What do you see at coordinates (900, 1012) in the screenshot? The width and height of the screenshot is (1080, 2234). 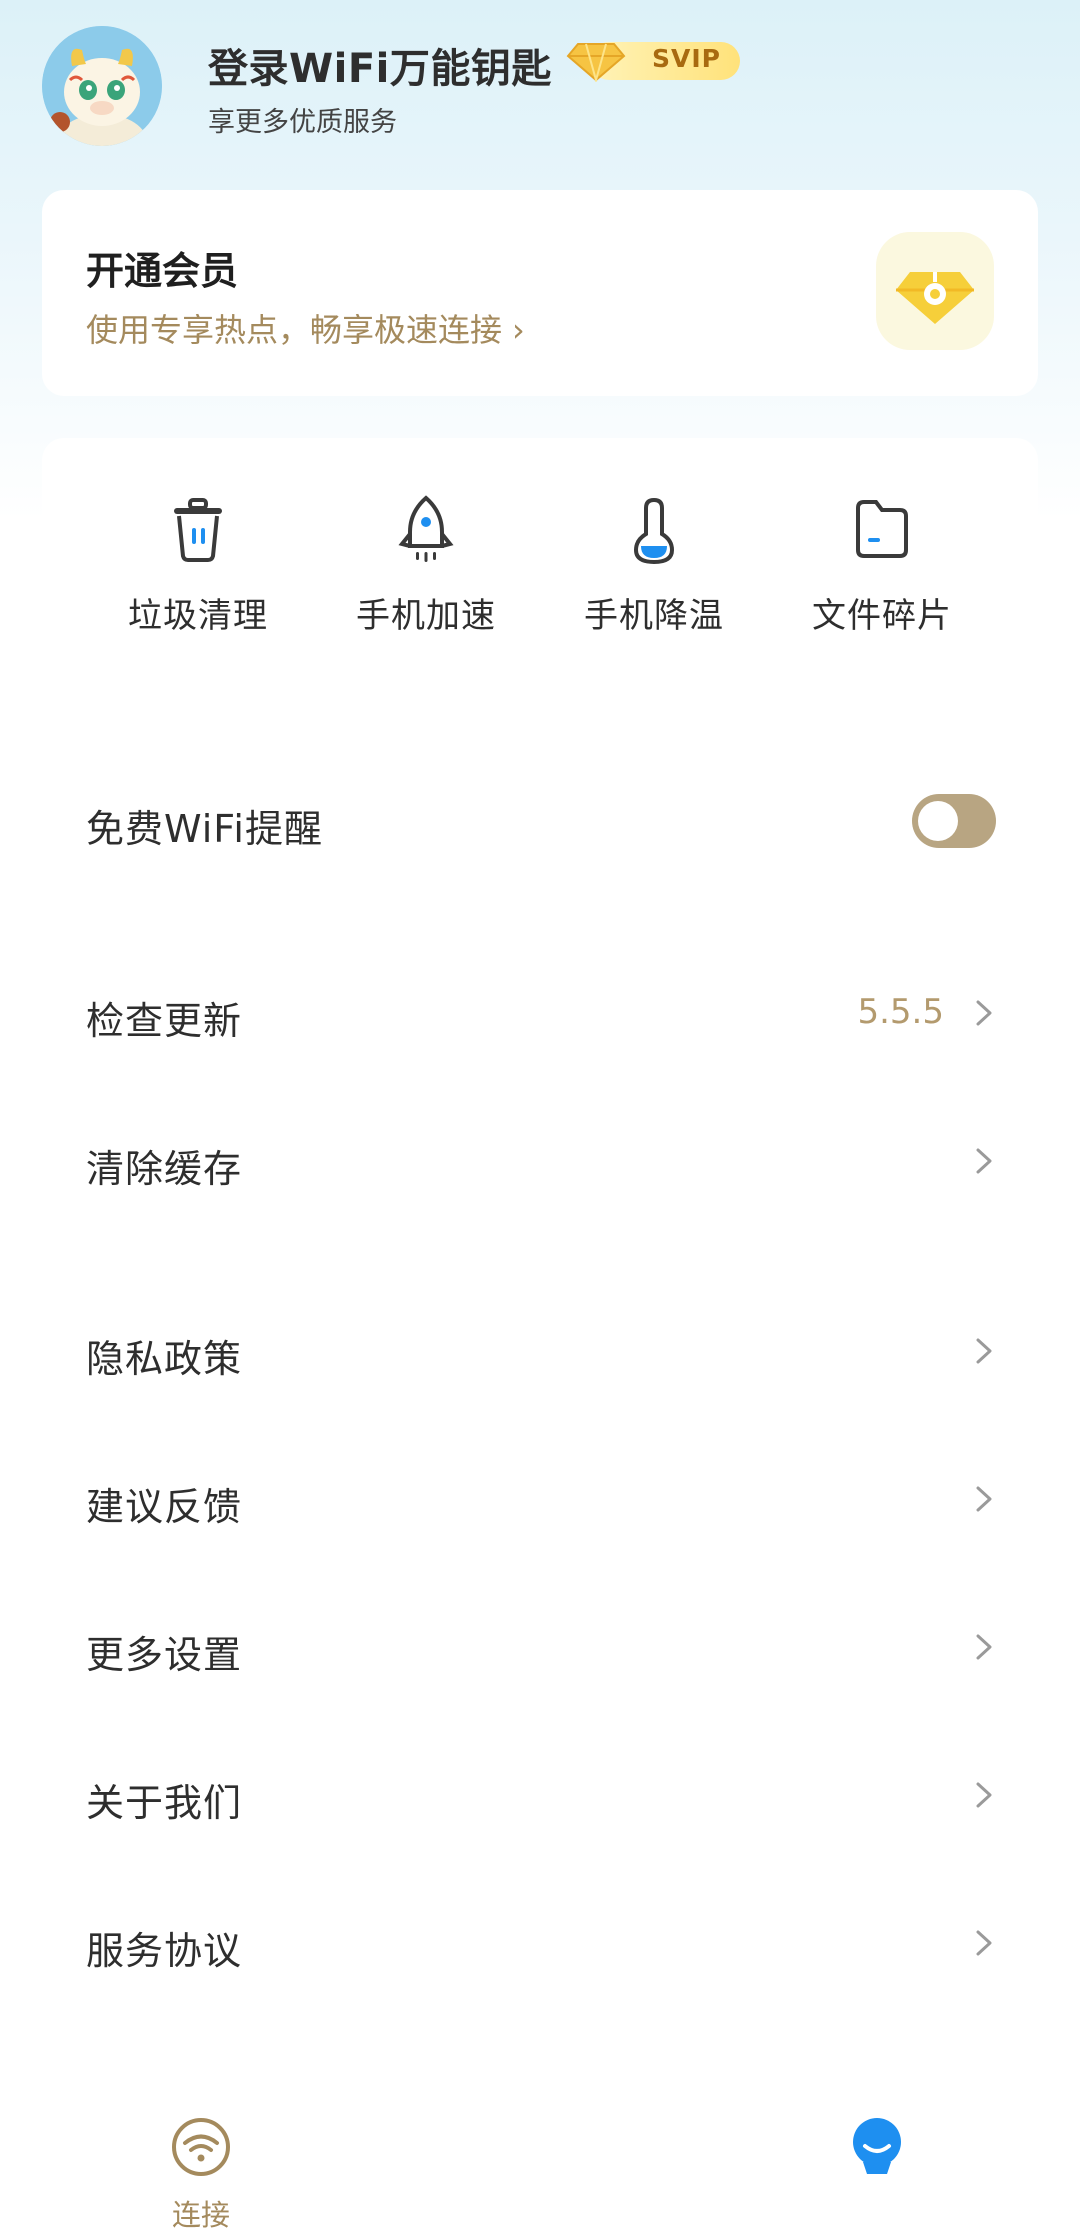 I see `version-value: 5.5.5` at bounding box center [900, 1012].